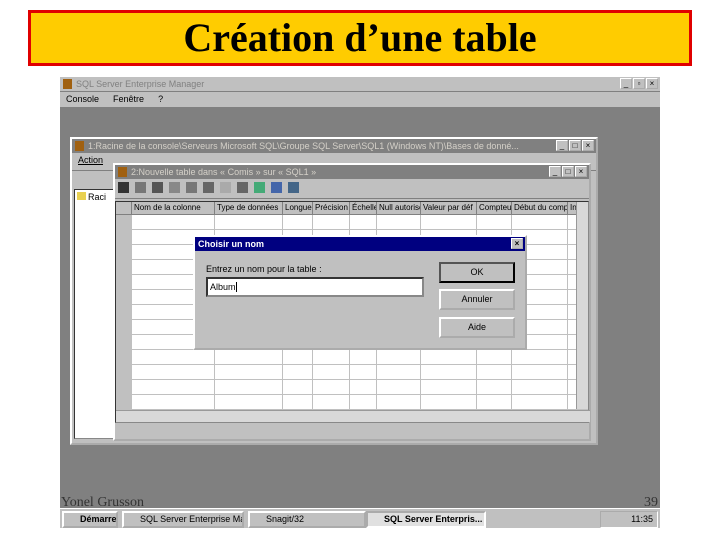  Describe the element at coordinates (307, 519) in the screenshot. I see `taskbar-item: Snagit/32` at that location.